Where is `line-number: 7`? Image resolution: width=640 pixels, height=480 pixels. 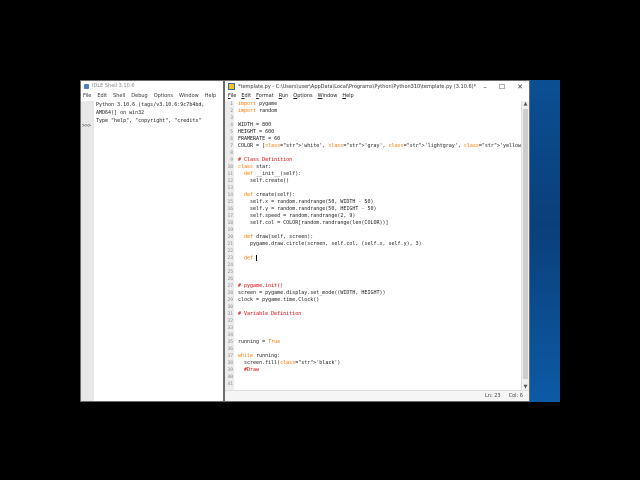 line-number: 7 is located at coordinates (231, 146).